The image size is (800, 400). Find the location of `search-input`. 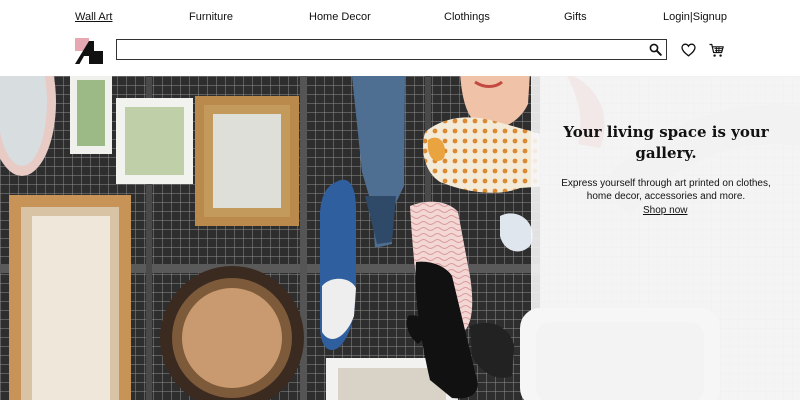

search-input is located at coordinates (381, 49).